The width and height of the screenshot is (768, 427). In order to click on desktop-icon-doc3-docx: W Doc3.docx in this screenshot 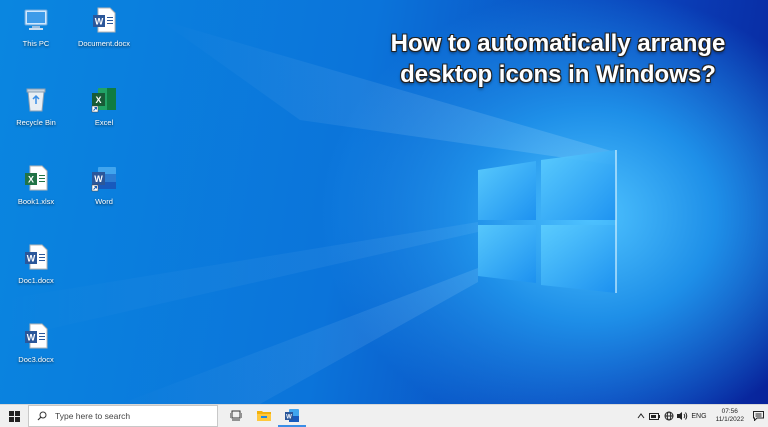, I will do `click(36, 350)`.